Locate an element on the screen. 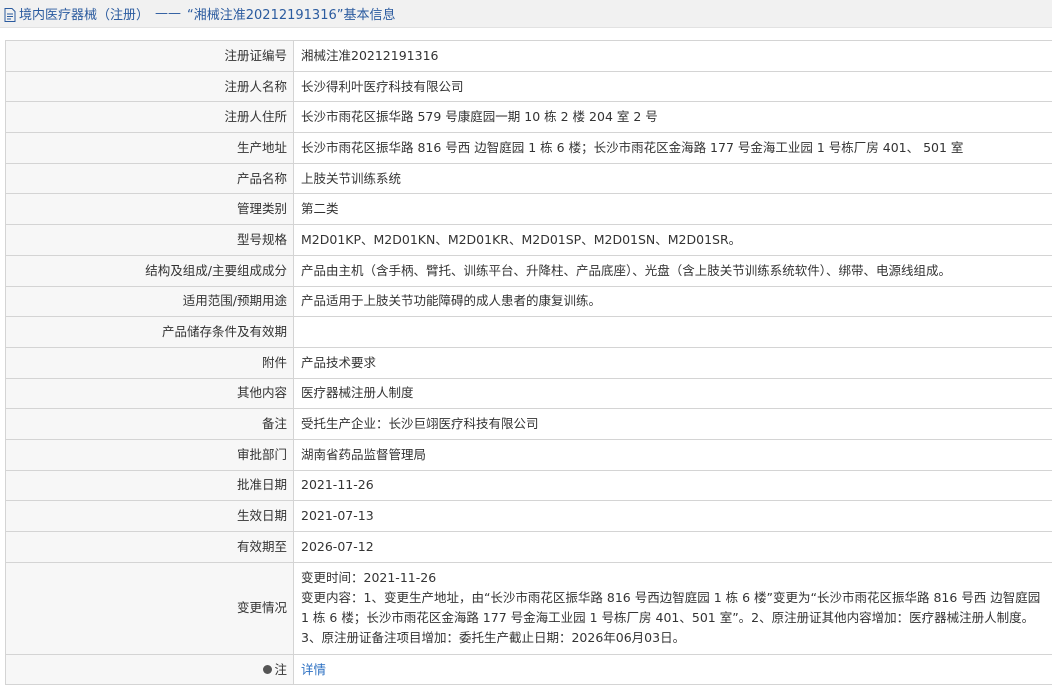 This screenshot has height=686, width=1052. table-row: 有效期至 2026-07-12 is located at coordinates (528, 547).